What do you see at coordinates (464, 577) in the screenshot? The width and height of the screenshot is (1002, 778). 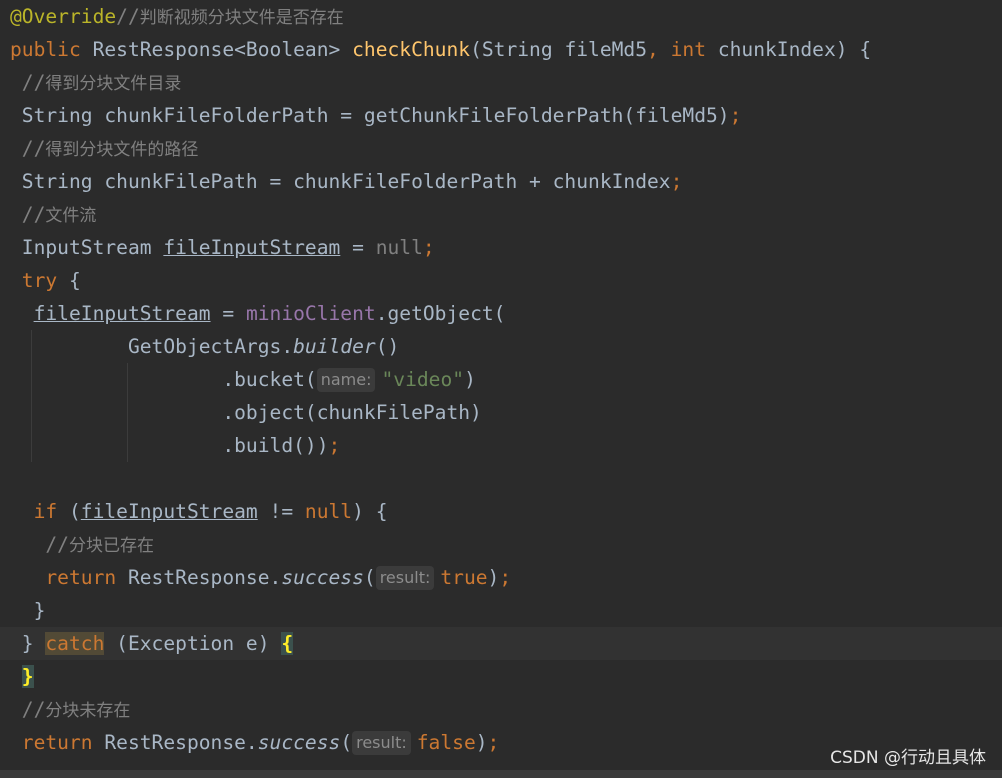 I see `code-token: true` at bounding box center [464, 577].